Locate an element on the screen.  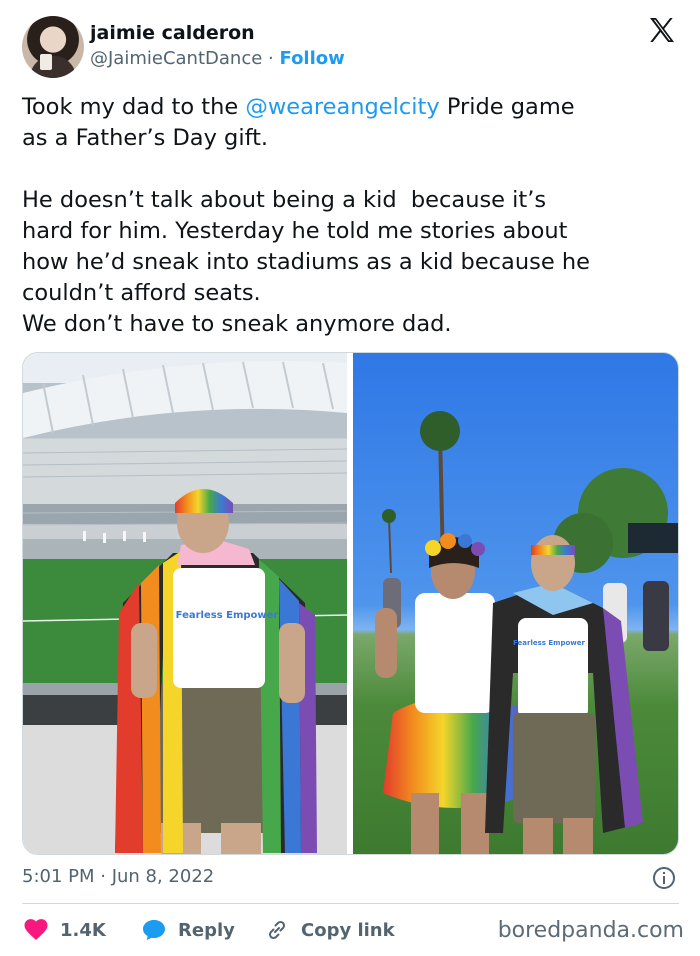
copy-link-button: Copy link is located at coordinates (330, 930).